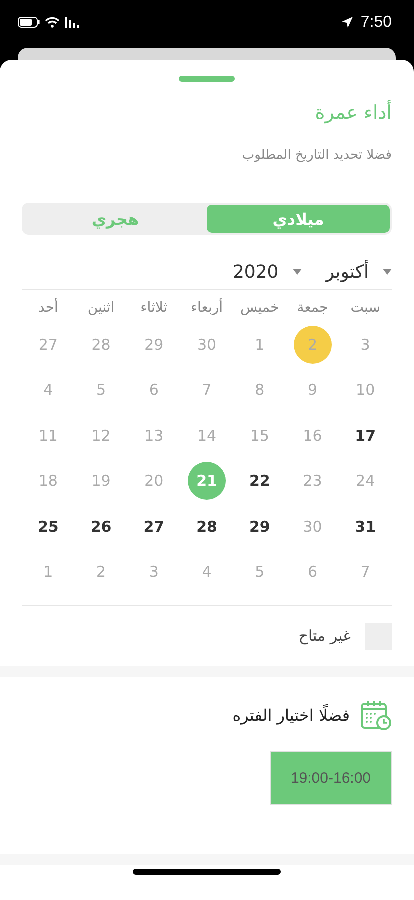 The width and height of the screenshot is (414, 900). Describe the element at coordinates (298, 219) in the screenshot. I see `calendar-type-tab: ميلادي` at that location.